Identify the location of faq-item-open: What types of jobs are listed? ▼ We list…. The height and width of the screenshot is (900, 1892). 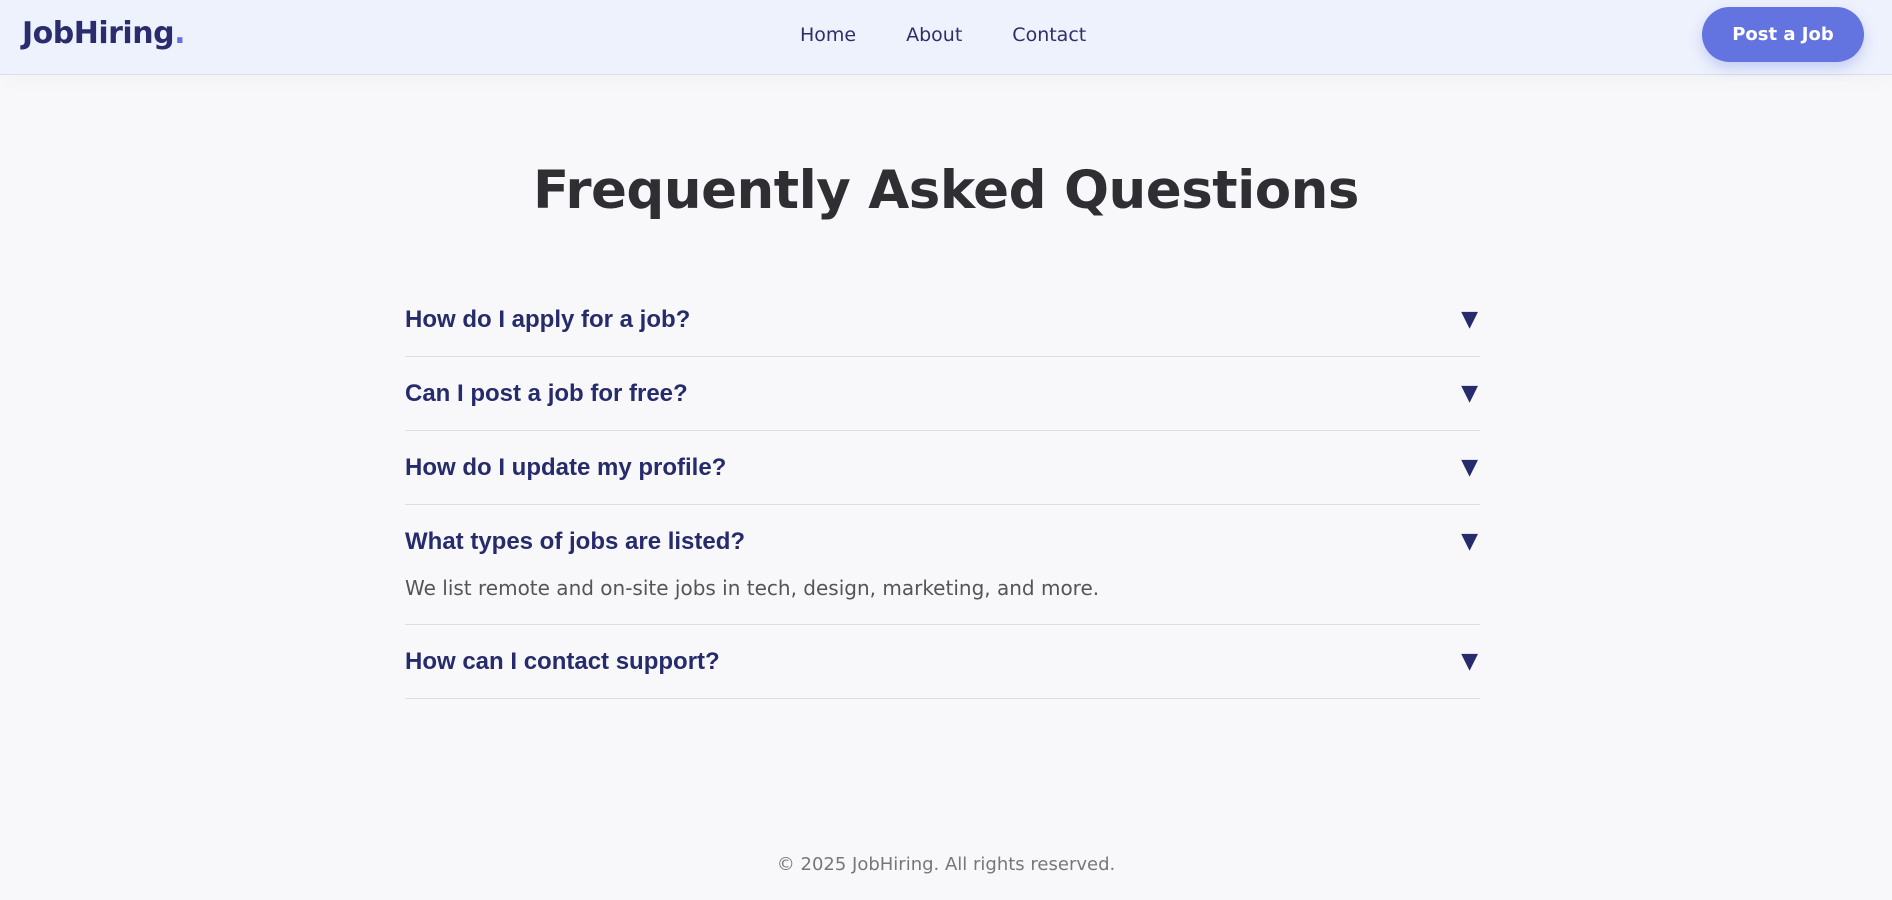
(942, 565).